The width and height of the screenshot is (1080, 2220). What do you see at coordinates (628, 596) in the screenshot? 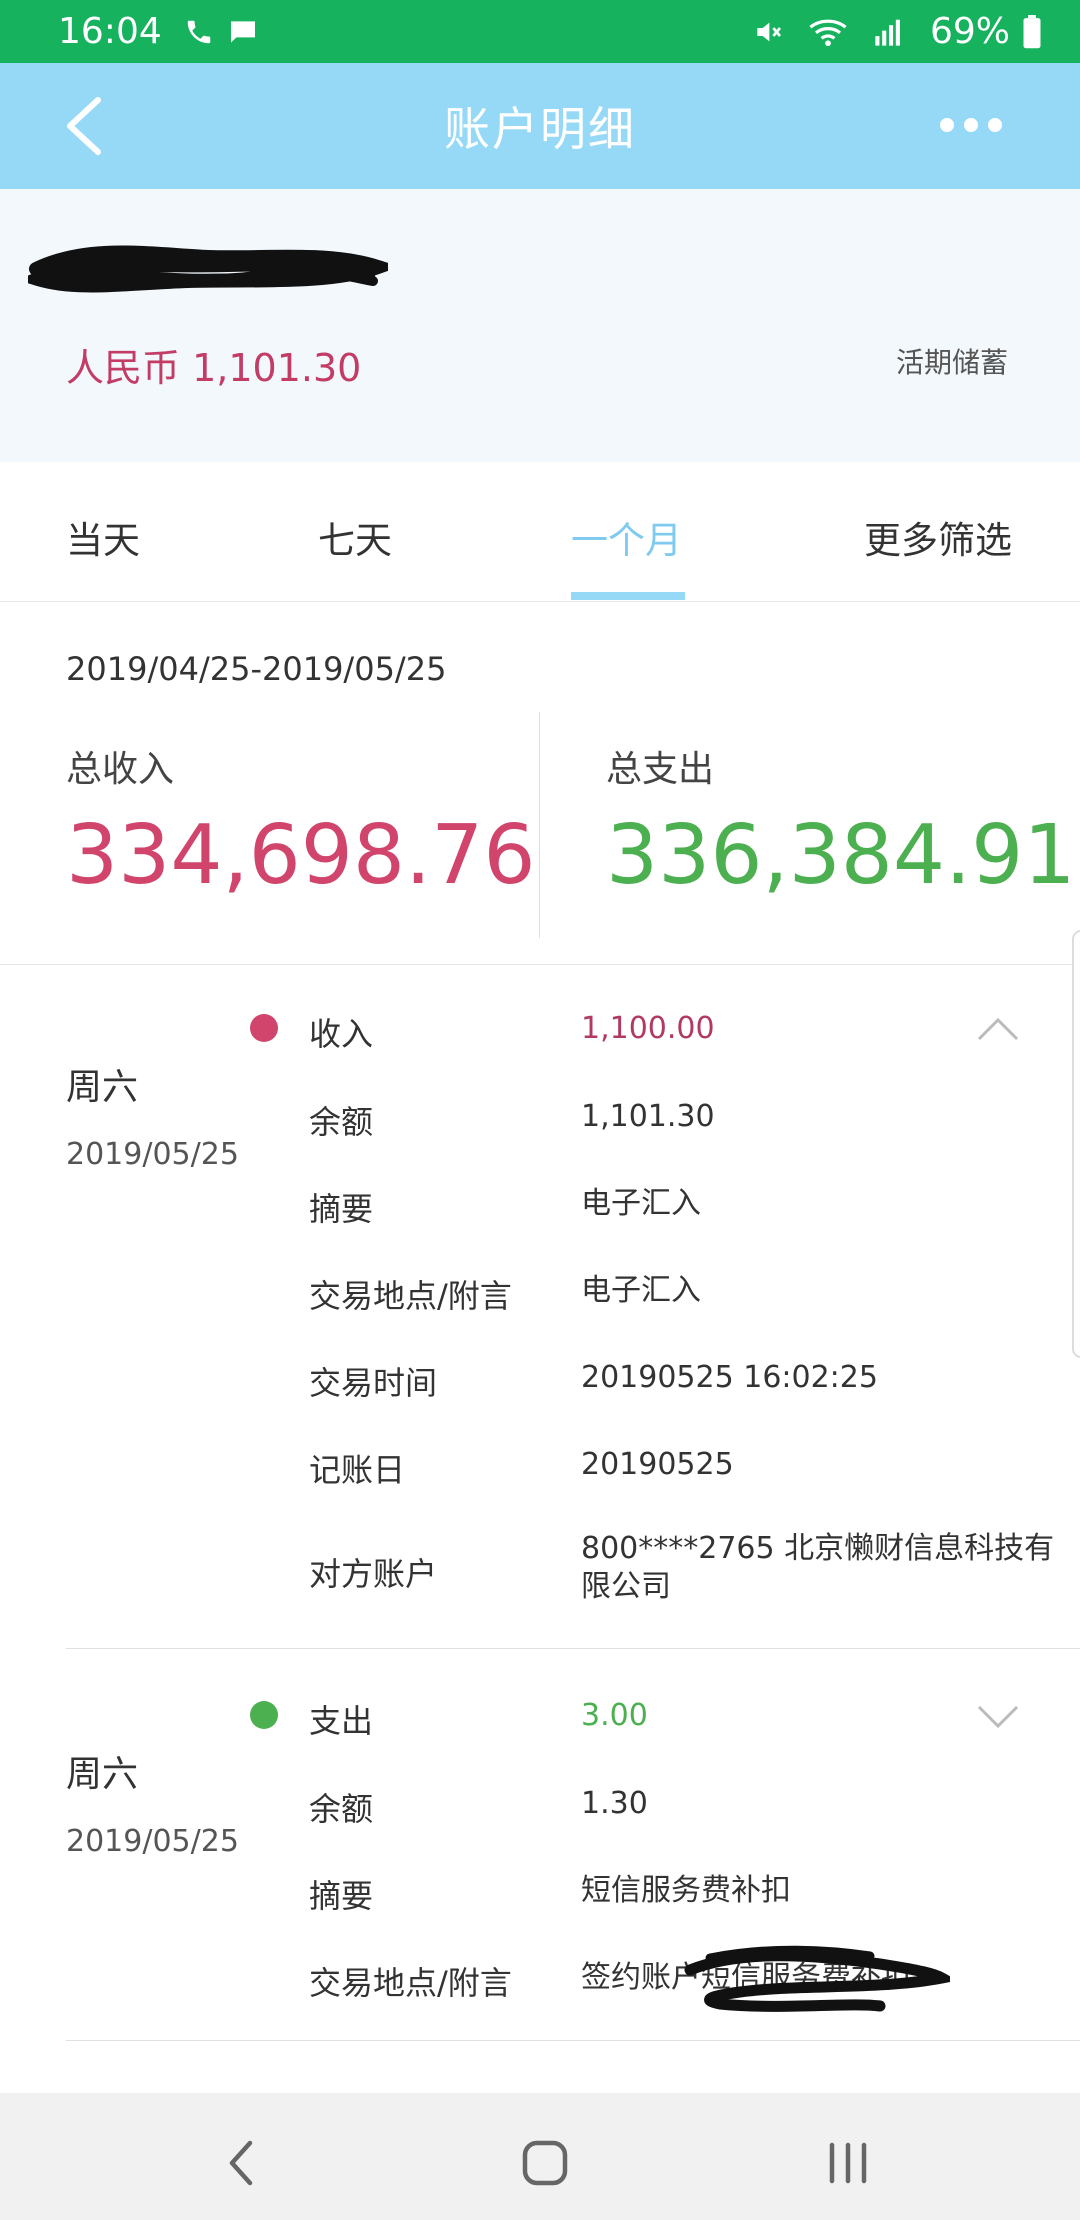
I see `tab-indicator` at bounding box center [628, 596].